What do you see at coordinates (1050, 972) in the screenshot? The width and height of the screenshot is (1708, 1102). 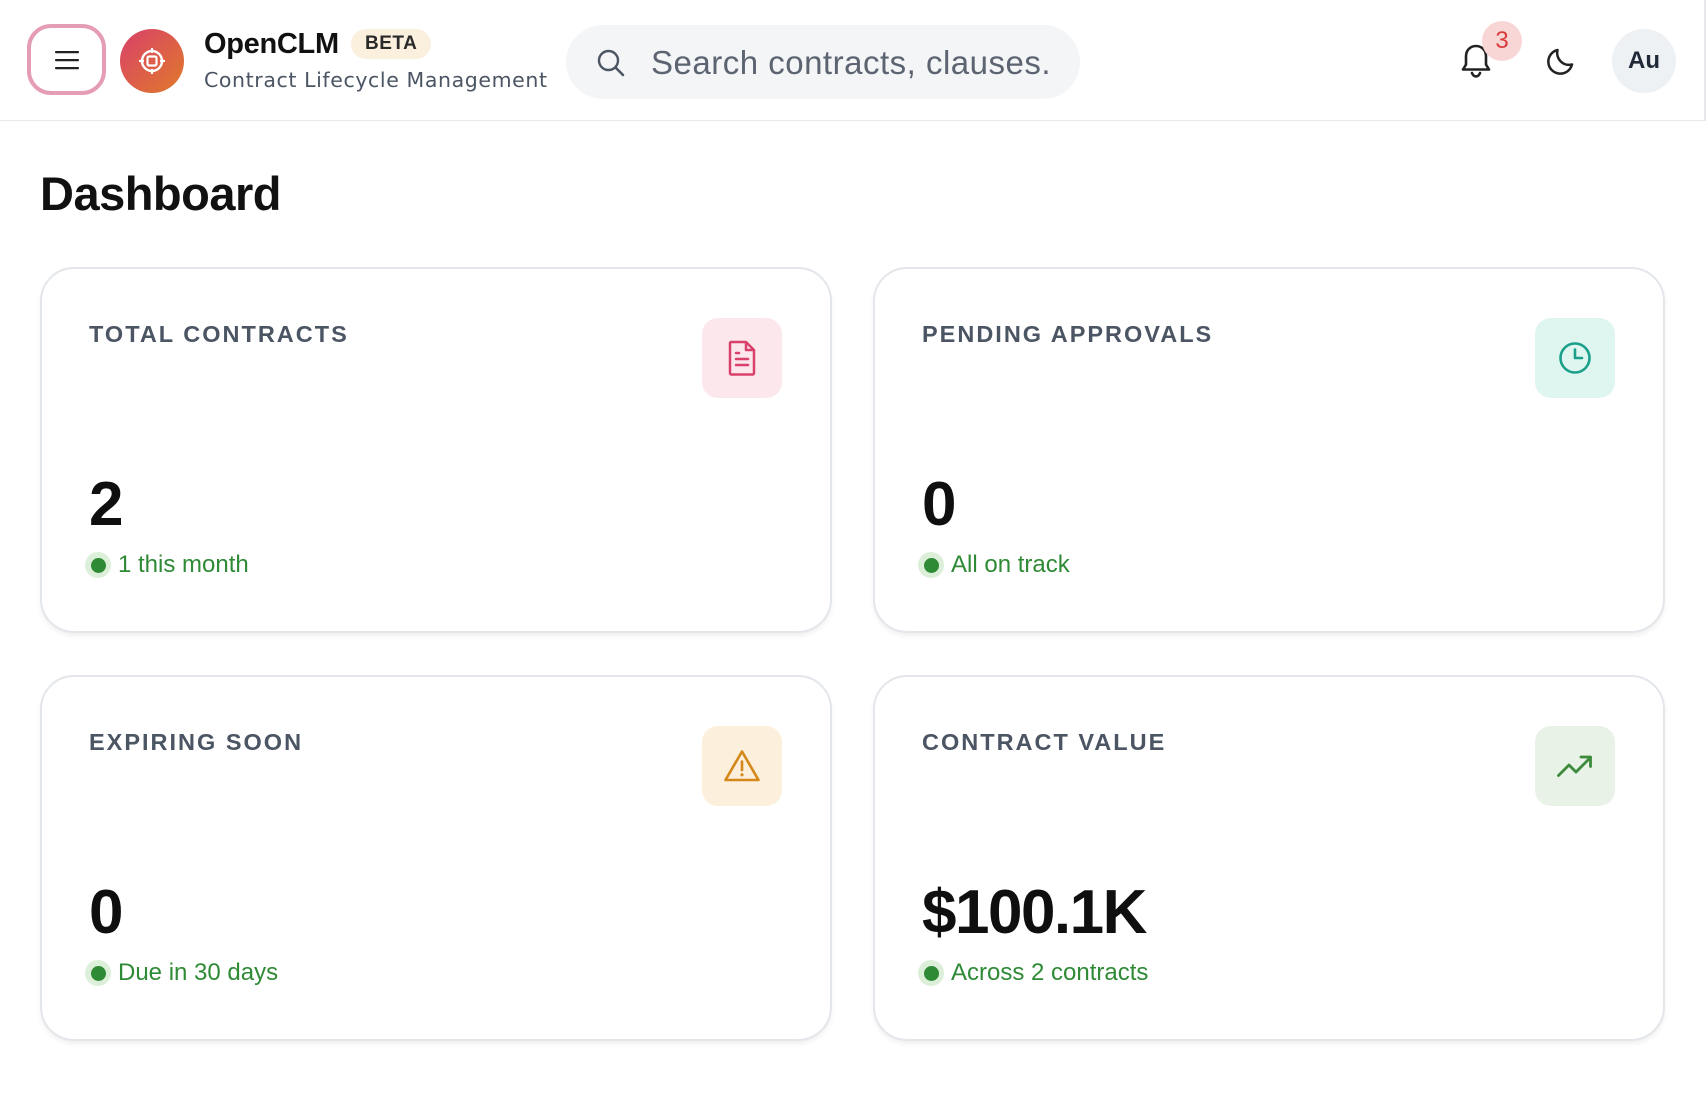 I see `stat-card-status-text: Across 2 contracts` at bounding box center [1050, 972].